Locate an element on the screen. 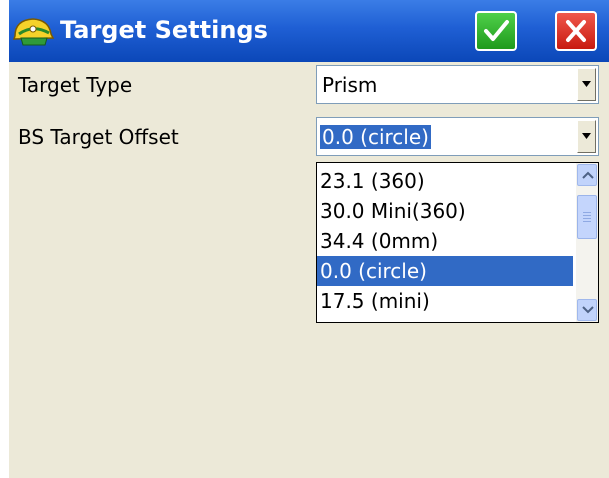  scroll-thumb is located at coordinates (587, 217).